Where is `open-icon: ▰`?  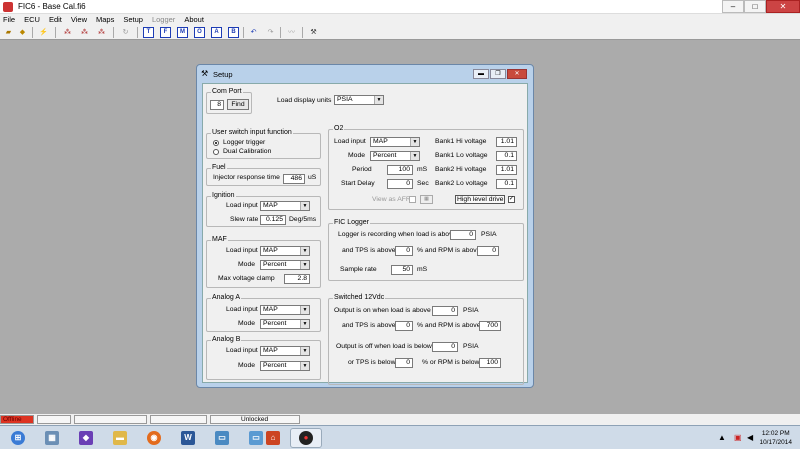 open-icon: ▰ is located at coordinates (8, 32).